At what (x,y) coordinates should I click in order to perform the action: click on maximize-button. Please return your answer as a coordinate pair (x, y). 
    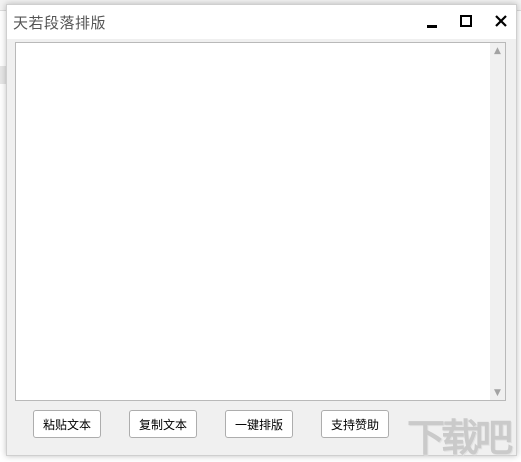
    Looking at the image, I should click on (466, 21).